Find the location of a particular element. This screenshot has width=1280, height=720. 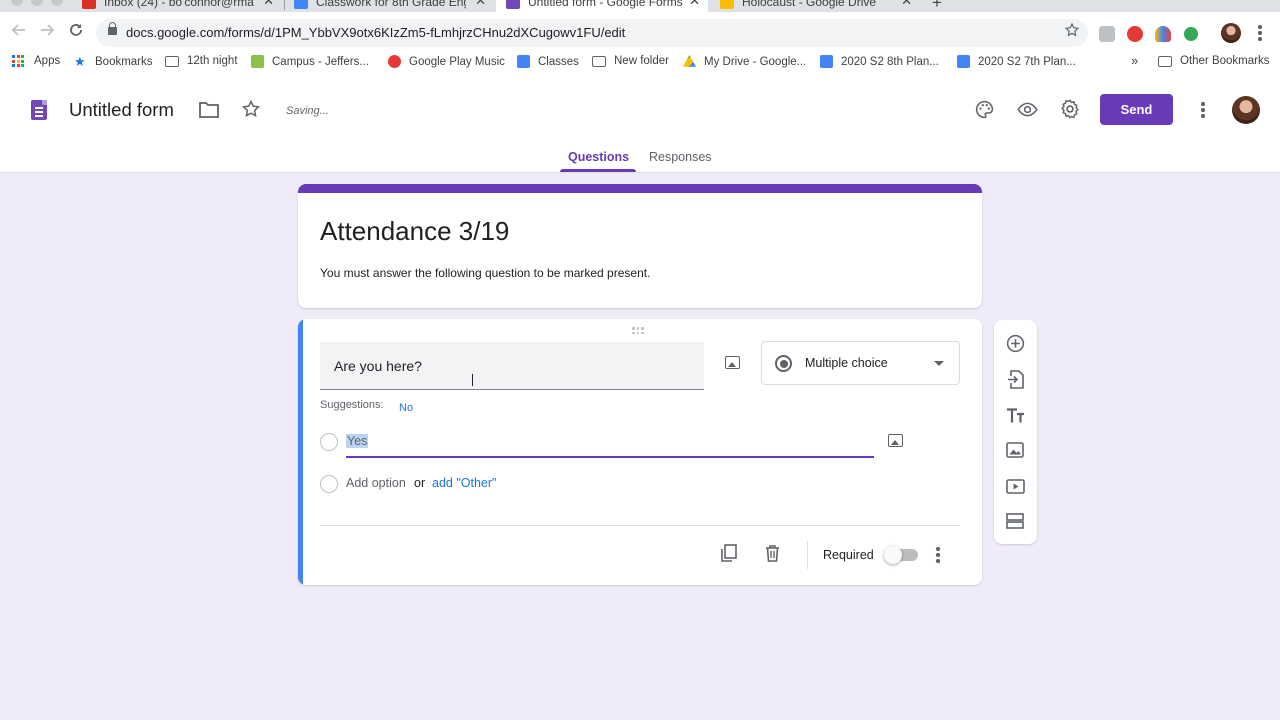

delete-trash-icon is located at coordinates (772, 556).